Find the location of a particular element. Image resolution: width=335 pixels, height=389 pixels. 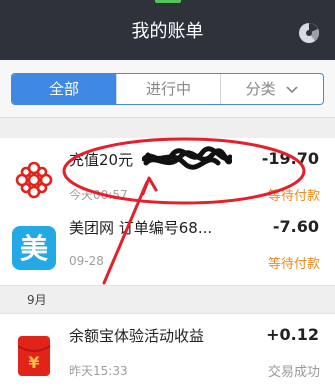

pie-chart-icon is located at coordinates (309, 33).